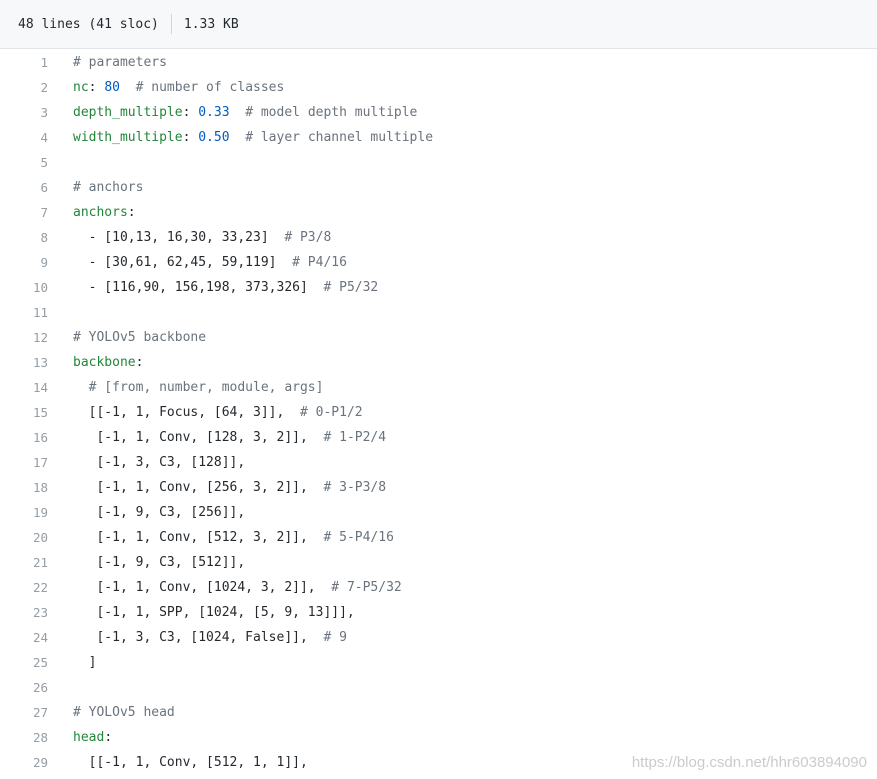  I want to click on line-number: 2, so click(24, 87).